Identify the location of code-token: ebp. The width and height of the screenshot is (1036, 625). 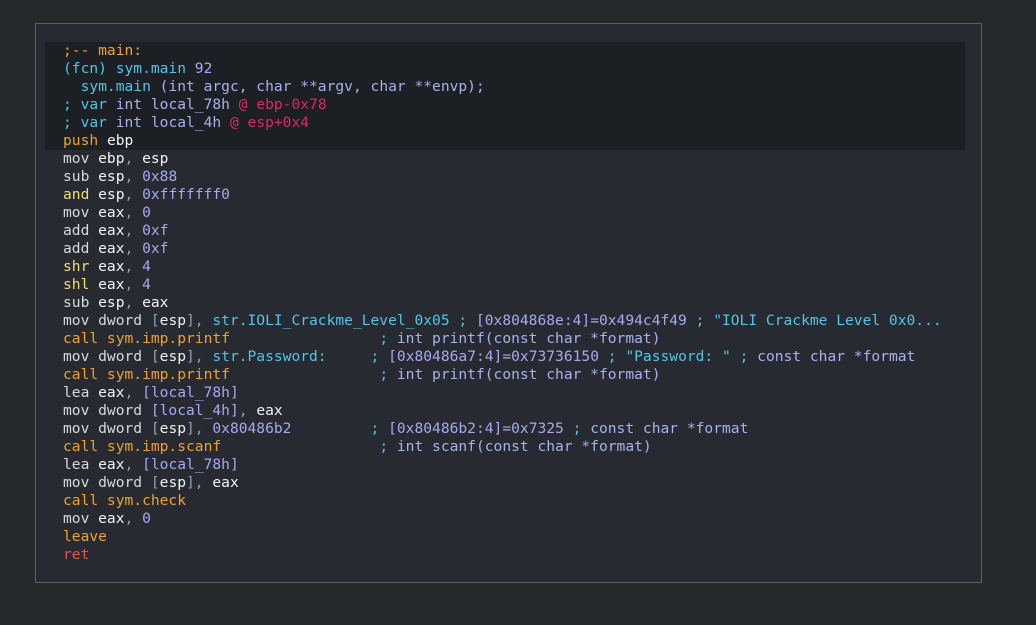
(116, 140).